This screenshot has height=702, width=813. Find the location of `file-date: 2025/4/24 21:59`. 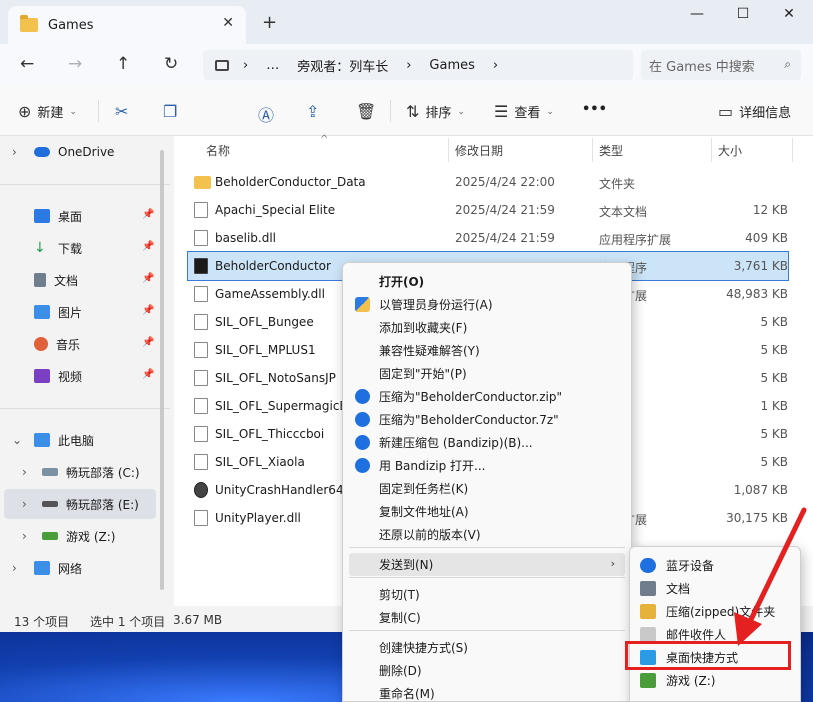

file-date: 2025/4/24 21:59 is located at coordinates (505, 210).